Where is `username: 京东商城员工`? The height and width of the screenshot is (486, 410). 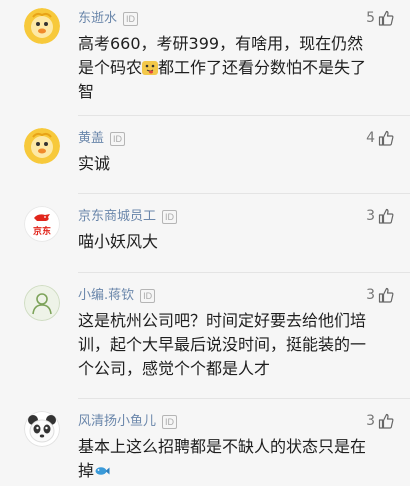 username: 京东商城员工 is located at coordinates (117, 217).